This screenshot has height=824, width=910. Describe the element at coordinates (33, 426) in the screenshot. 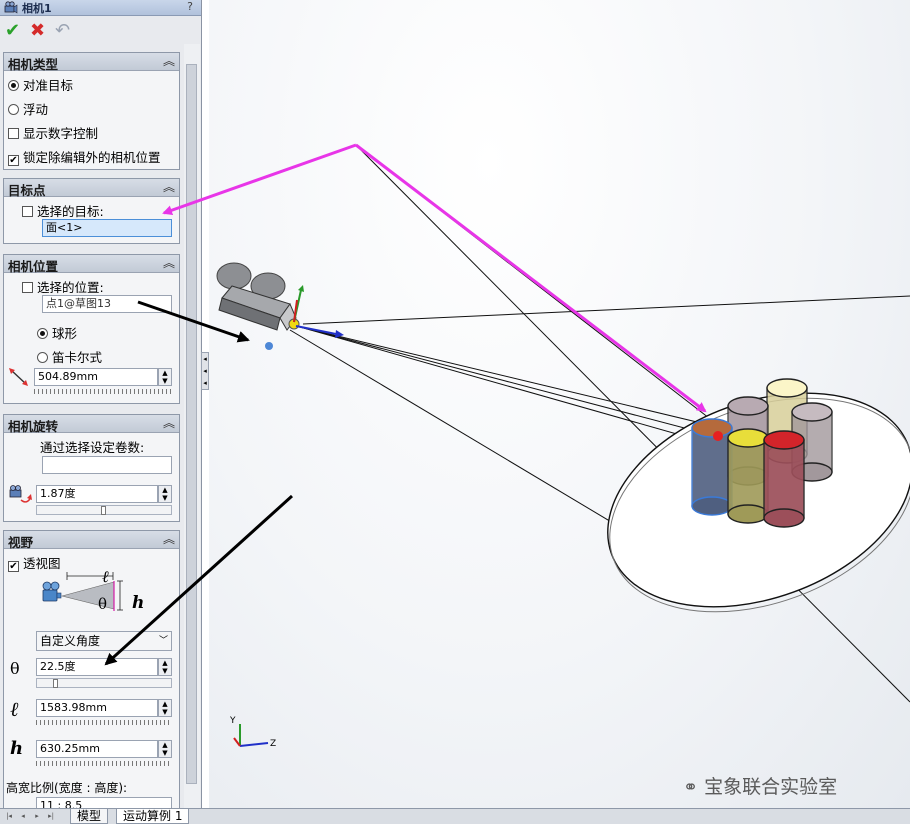

I see `camera-rotation-title: 相机旋转` at that location.